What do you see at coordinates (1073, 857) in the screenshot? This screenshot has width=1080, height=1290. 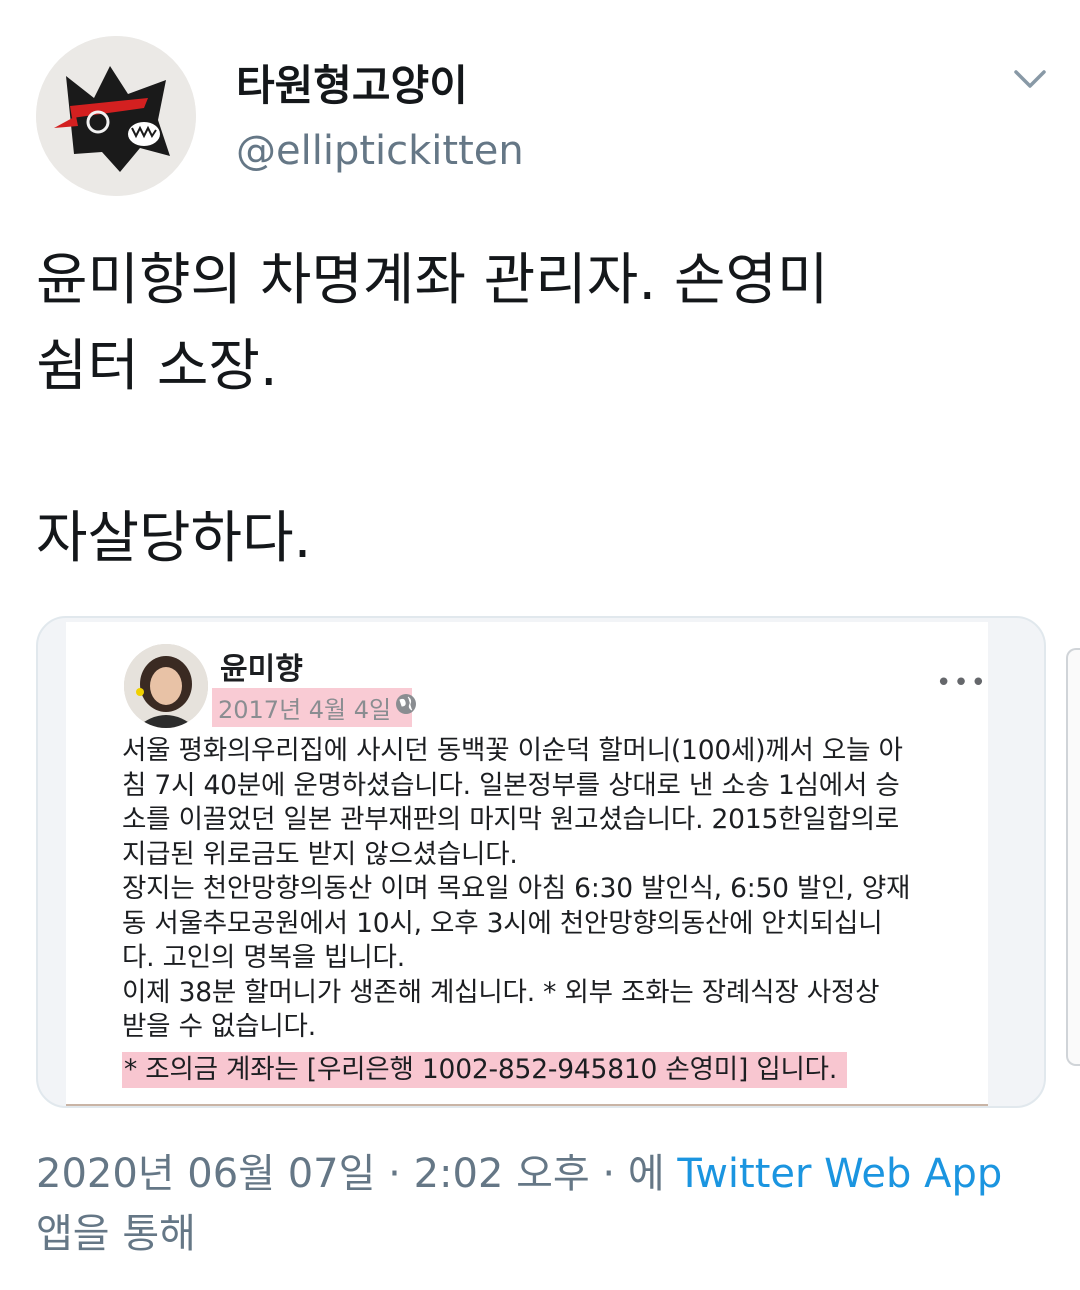 I see `scrollbar` at bounding box center [1073, 857].